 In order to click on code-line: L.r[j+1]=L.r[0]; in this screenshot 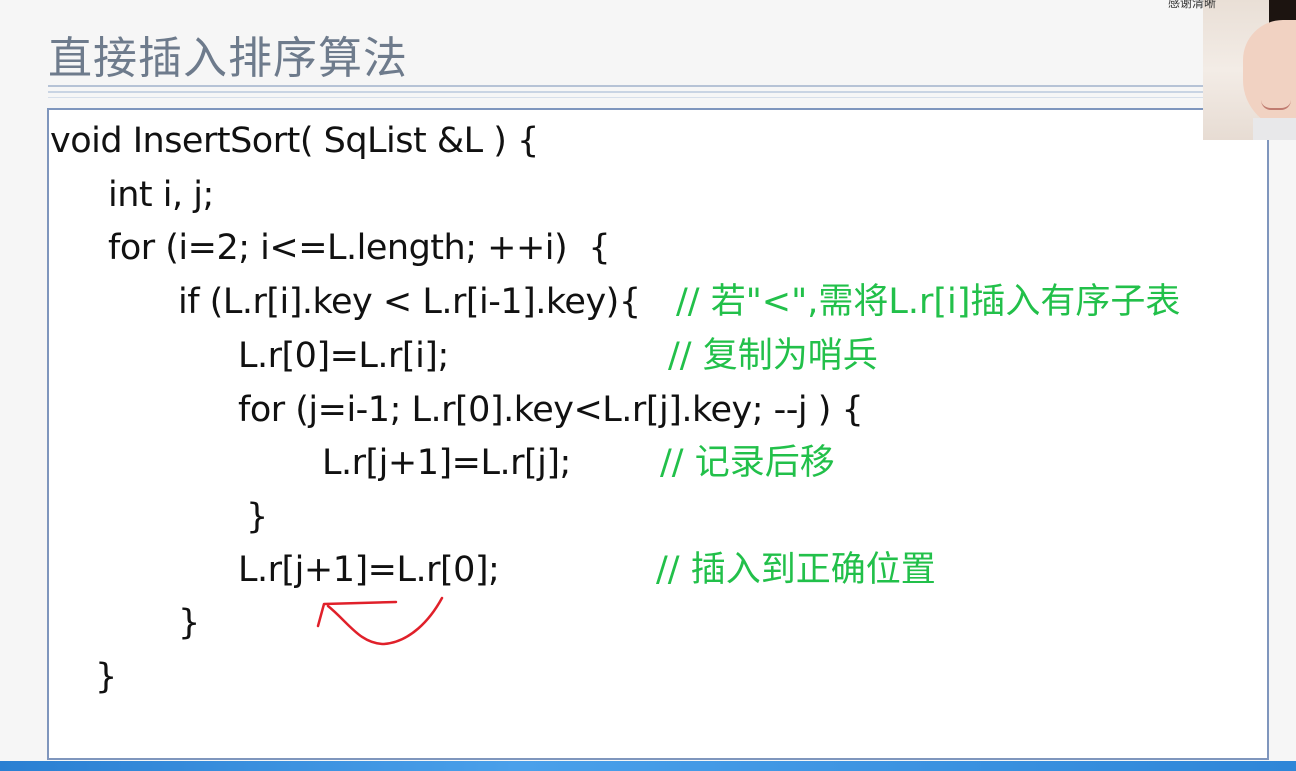, I will do `click(369, 570)`.